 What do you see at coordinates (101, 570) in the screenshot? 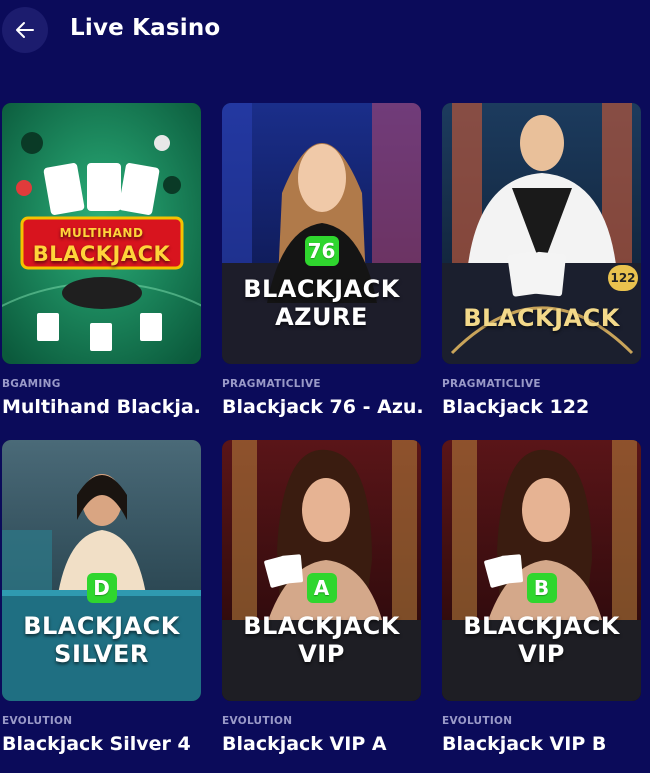
I see `game-thumbnail: D BLACKJACK SILVER` at bounding box center [101, 570].